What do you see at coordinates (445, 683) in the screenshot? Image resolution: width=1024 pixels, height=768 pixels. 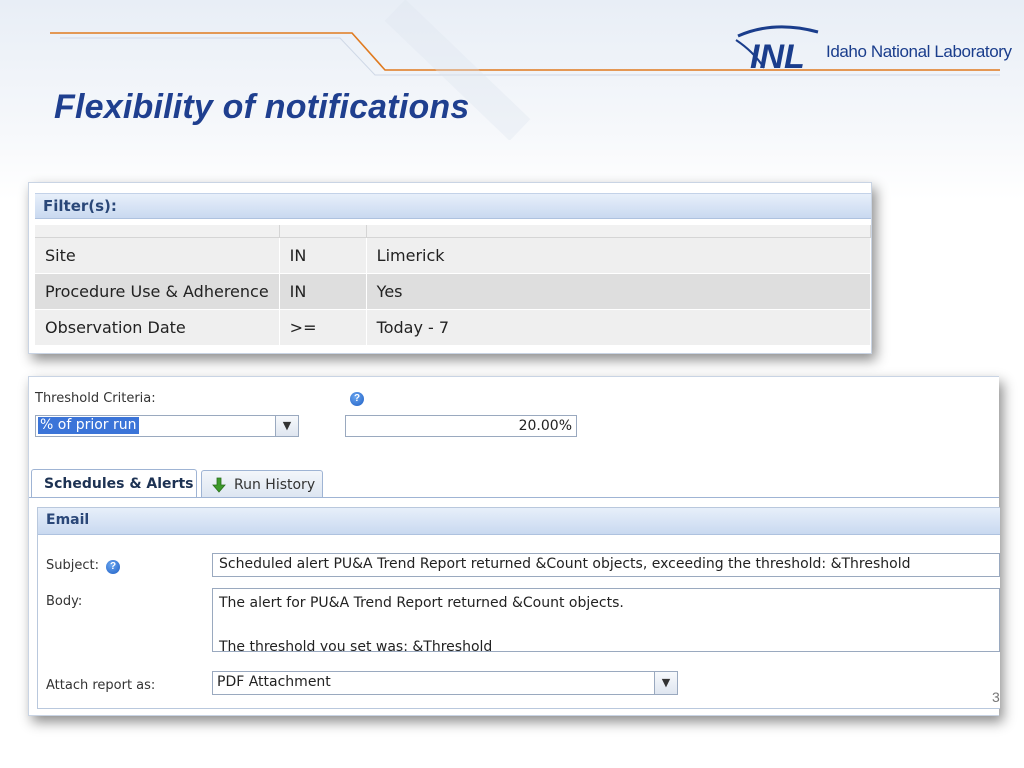 I see `attach-format-select: PDF Attachment ▼` at bounding box center [445, 683].